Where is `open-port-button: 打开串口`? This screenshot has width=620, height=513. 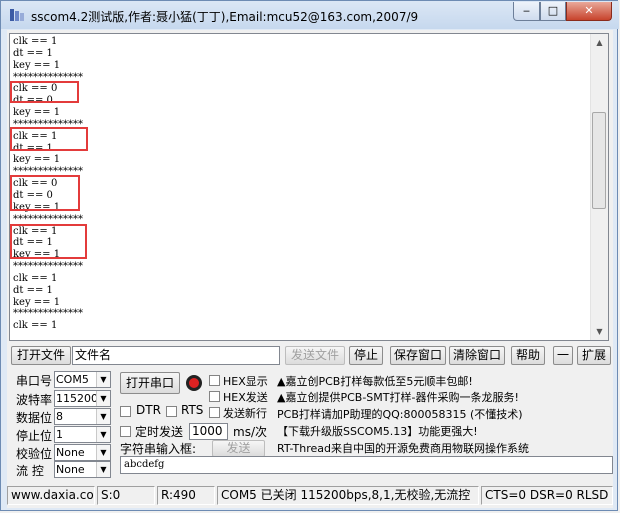 open-port-button: 打开串口 is located at coordinates (150, 383).